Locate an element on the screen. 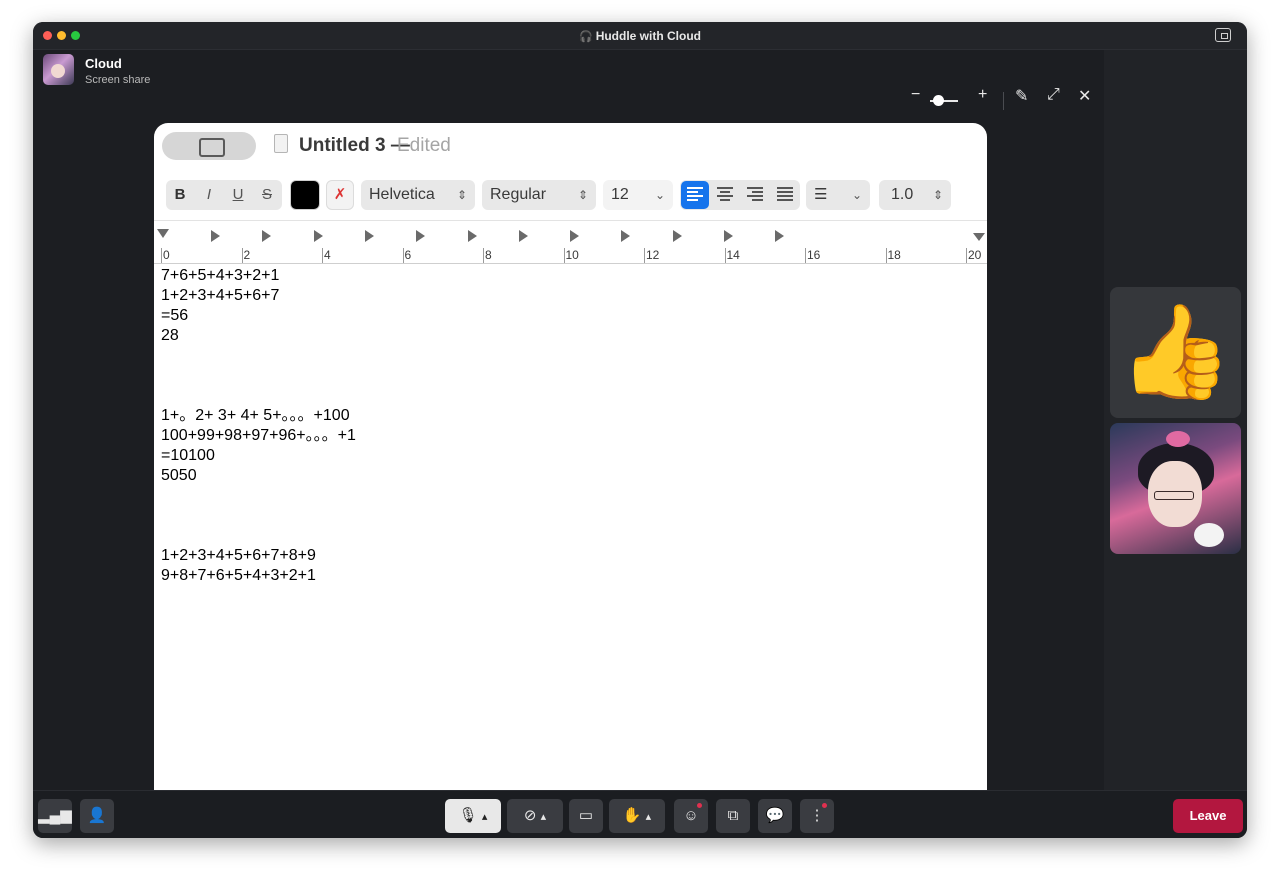 The width and height of the screenshot is (1280, 882). font-size-select: 12 ⌄ is located at coordinates (638, 195).